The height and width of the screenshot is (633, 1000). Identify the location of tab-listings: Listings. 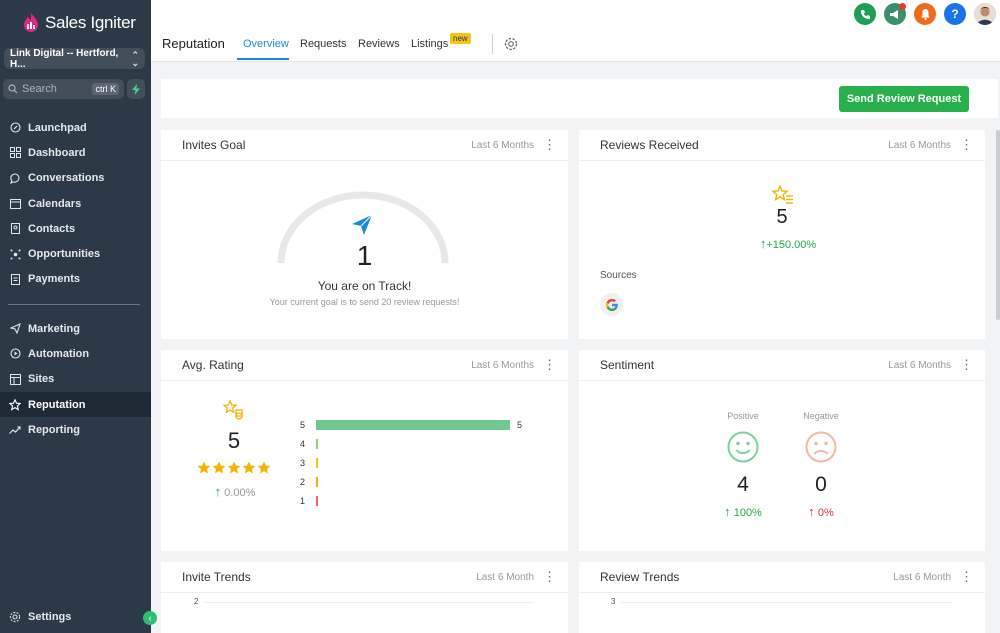
(429, 44).